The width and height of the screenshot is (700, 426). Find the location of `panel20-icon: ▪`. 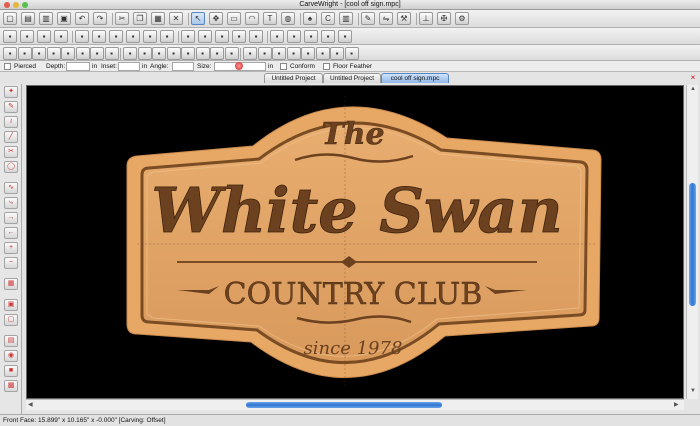

panel20-icon: ▪ is located at coordinates (293, 53).